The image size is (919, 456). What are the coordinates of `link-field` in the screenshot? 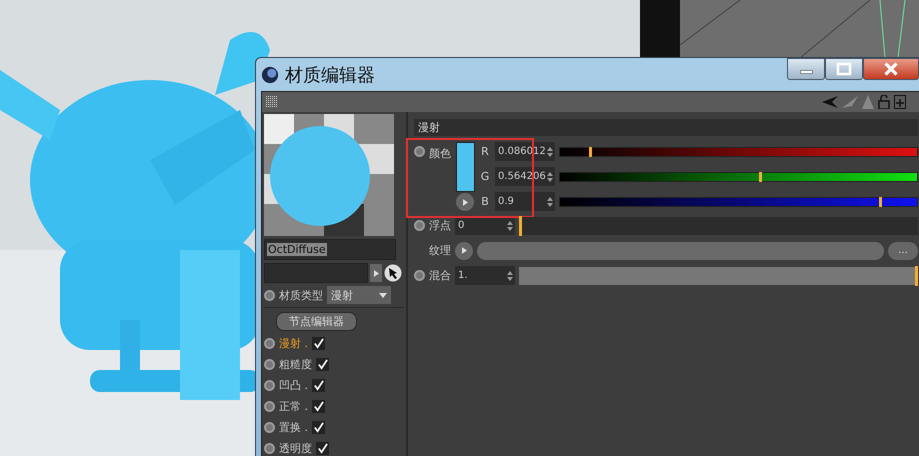 It's located at (316, 273).